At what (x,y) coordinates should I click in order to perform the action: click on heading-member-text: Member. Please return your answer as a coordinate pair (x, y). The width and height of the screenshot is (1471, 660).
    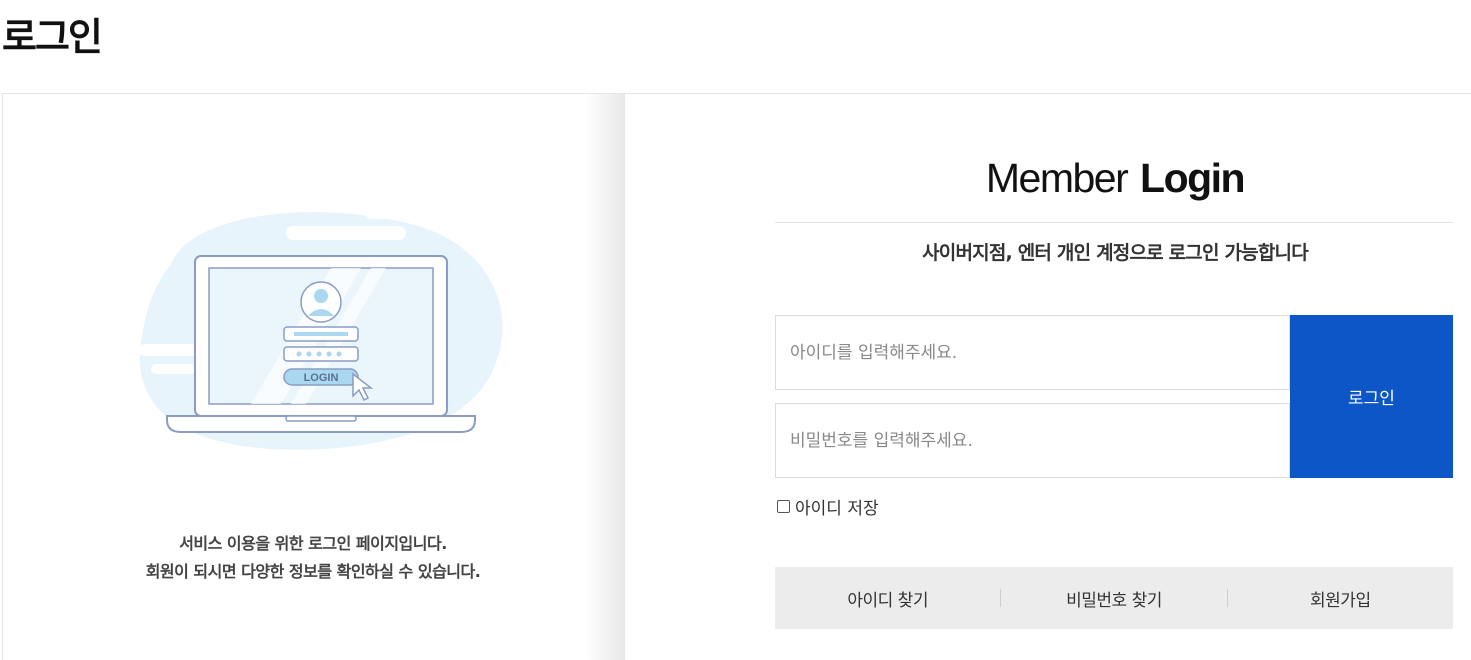
    Looking at the image, I should click on (1057, 178).